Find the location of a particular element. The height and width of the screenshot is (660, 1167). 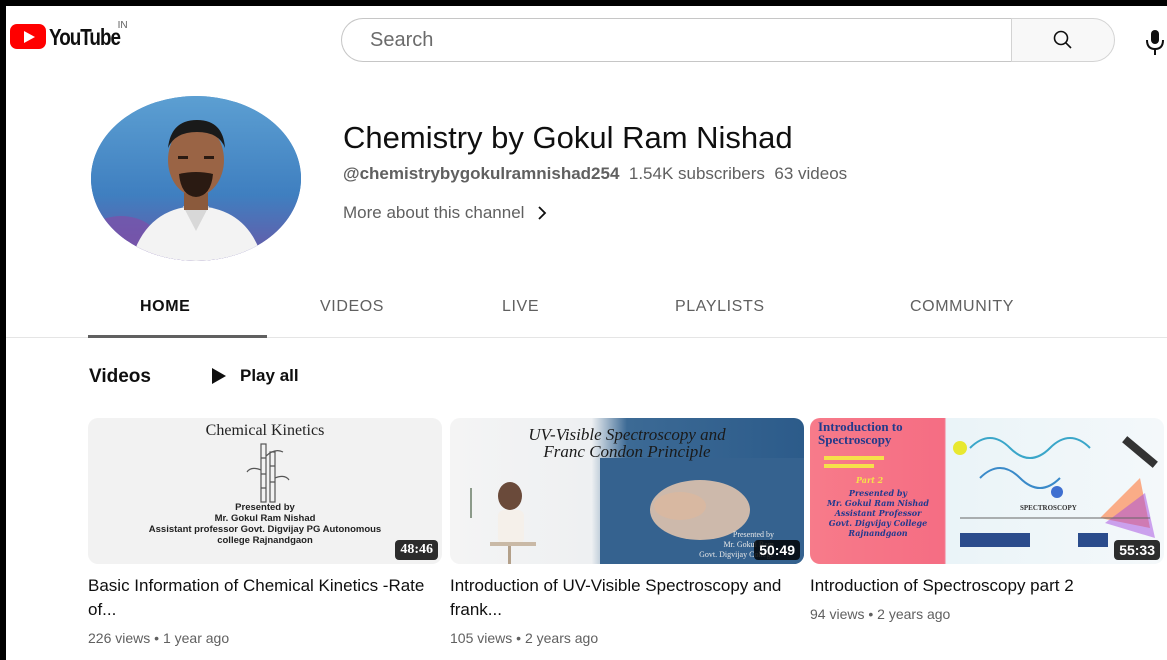

shelf-title: Videos is located at coordinates (120, 376).